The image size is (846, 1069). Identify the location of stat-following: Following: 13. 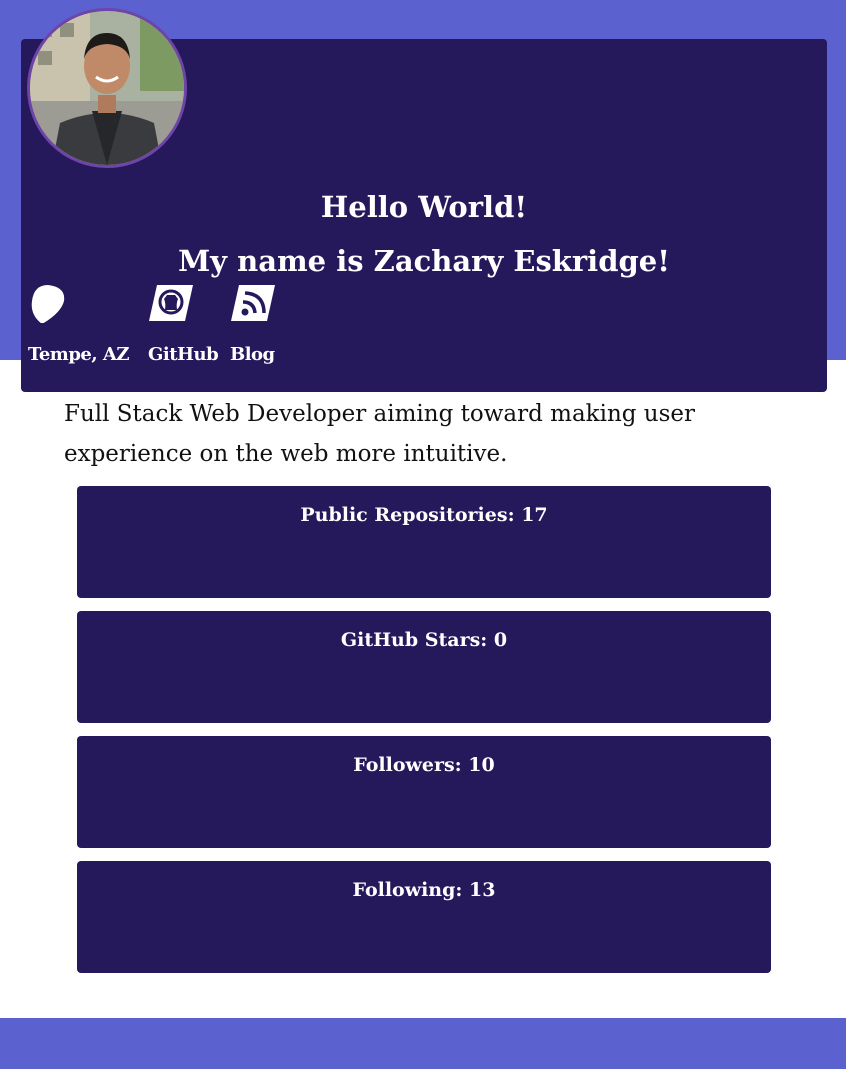
(424, 890).